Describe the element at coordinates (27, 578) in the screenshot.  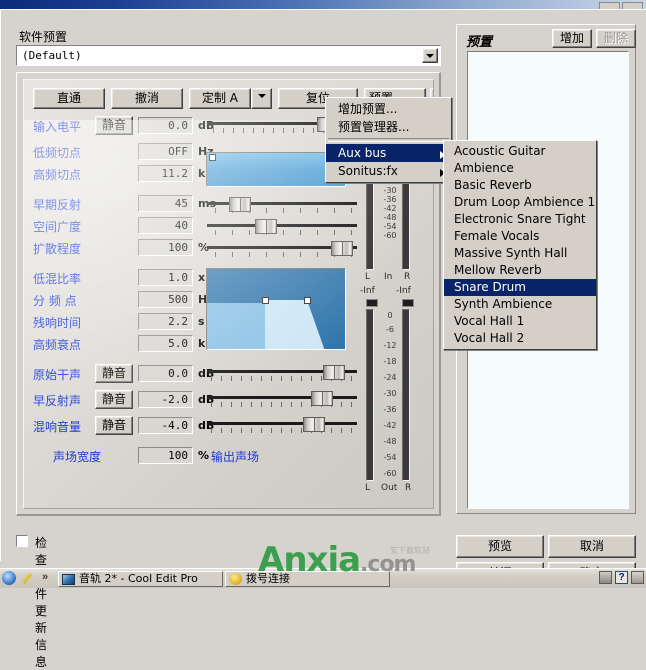
I see `quicklaunch-icon` at that location.